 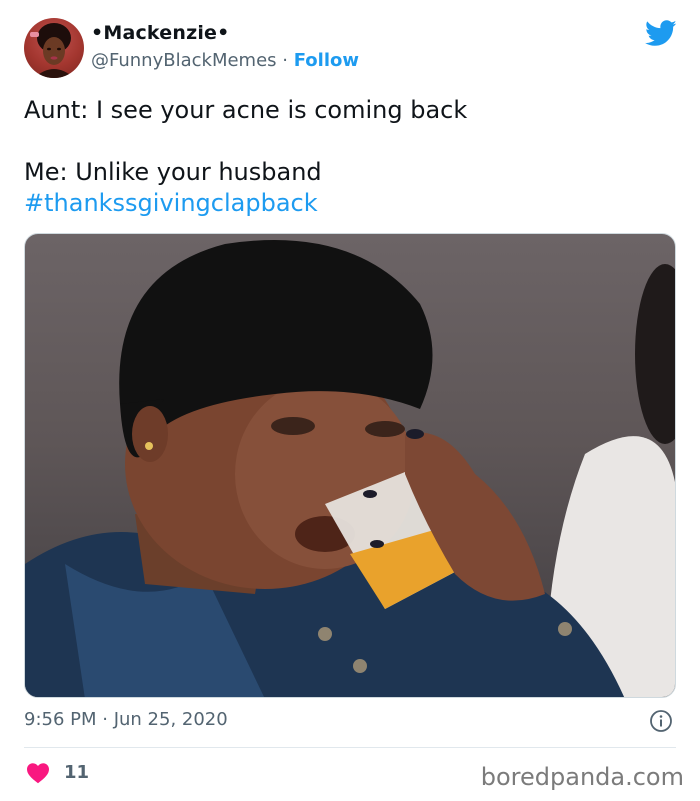 I want to click on author-name: •Mackenzie•, so click(x=160, y=33).